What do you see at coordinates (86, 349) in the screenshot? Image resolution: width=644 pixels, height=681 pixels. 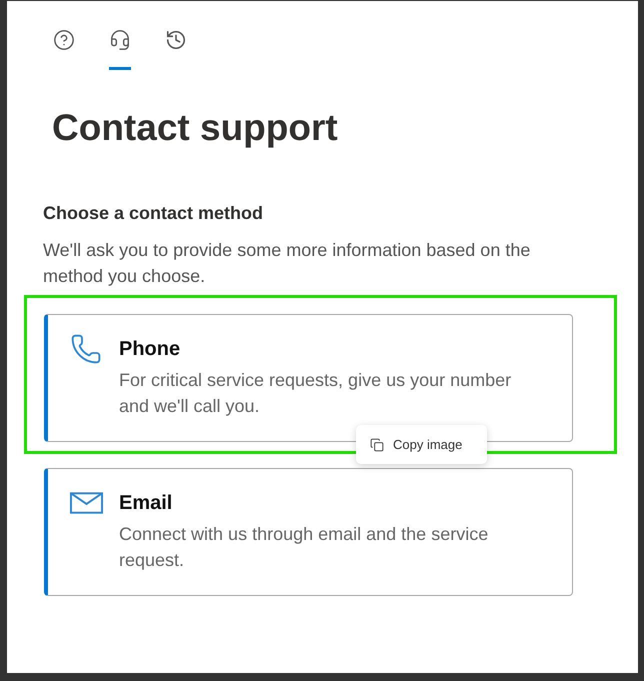 I see `phone-icon` at bounding box center [86, 349].